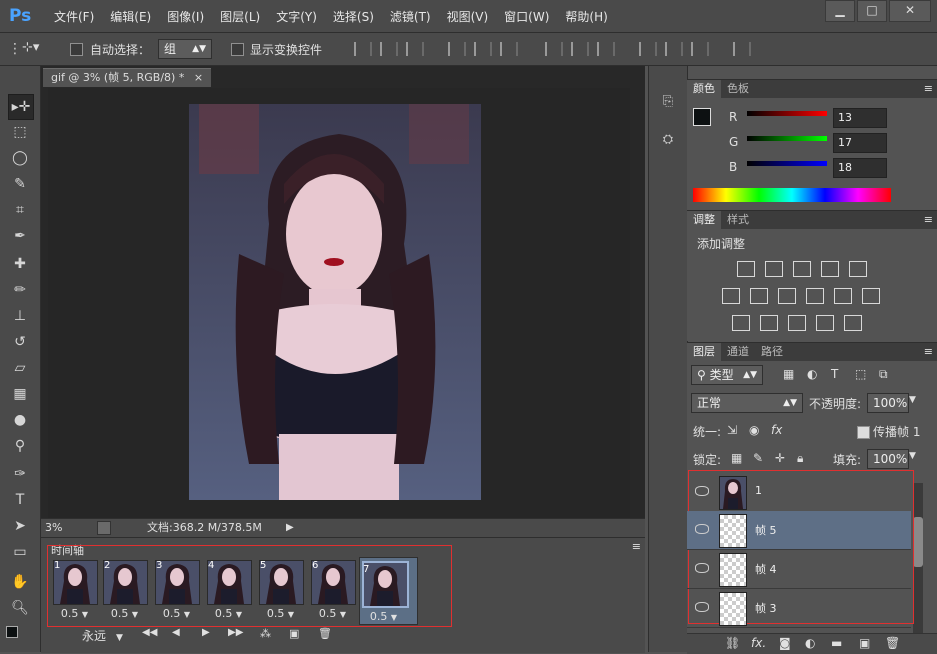 The image size is (937, 654). Describe the element at coordinates (746, 269) in the screenshot. I see `brightness-icon` at that location.